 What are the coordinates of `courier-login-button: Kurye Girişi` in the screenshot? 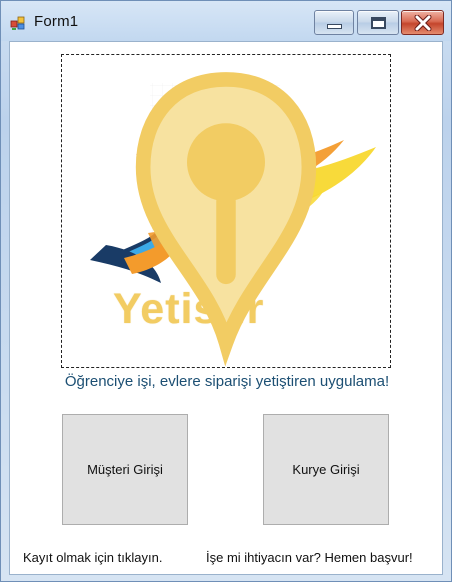 It's located at (326, 469).